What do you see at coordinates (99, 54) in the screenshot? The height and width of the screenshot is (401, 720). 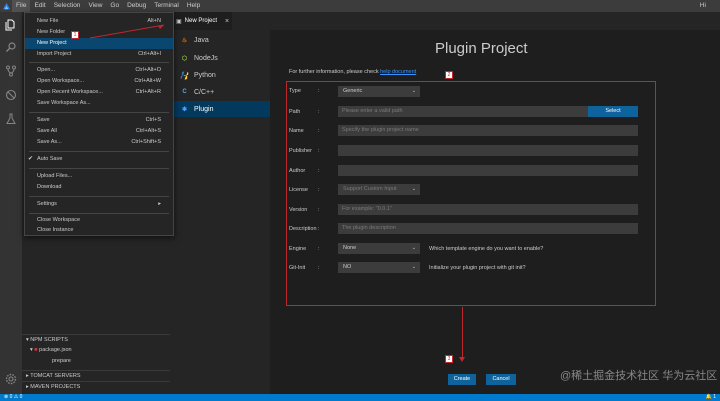 I see `menu-item-import-project: Import Project Ctrl+Alt+I` at bounding box center [99, 54].